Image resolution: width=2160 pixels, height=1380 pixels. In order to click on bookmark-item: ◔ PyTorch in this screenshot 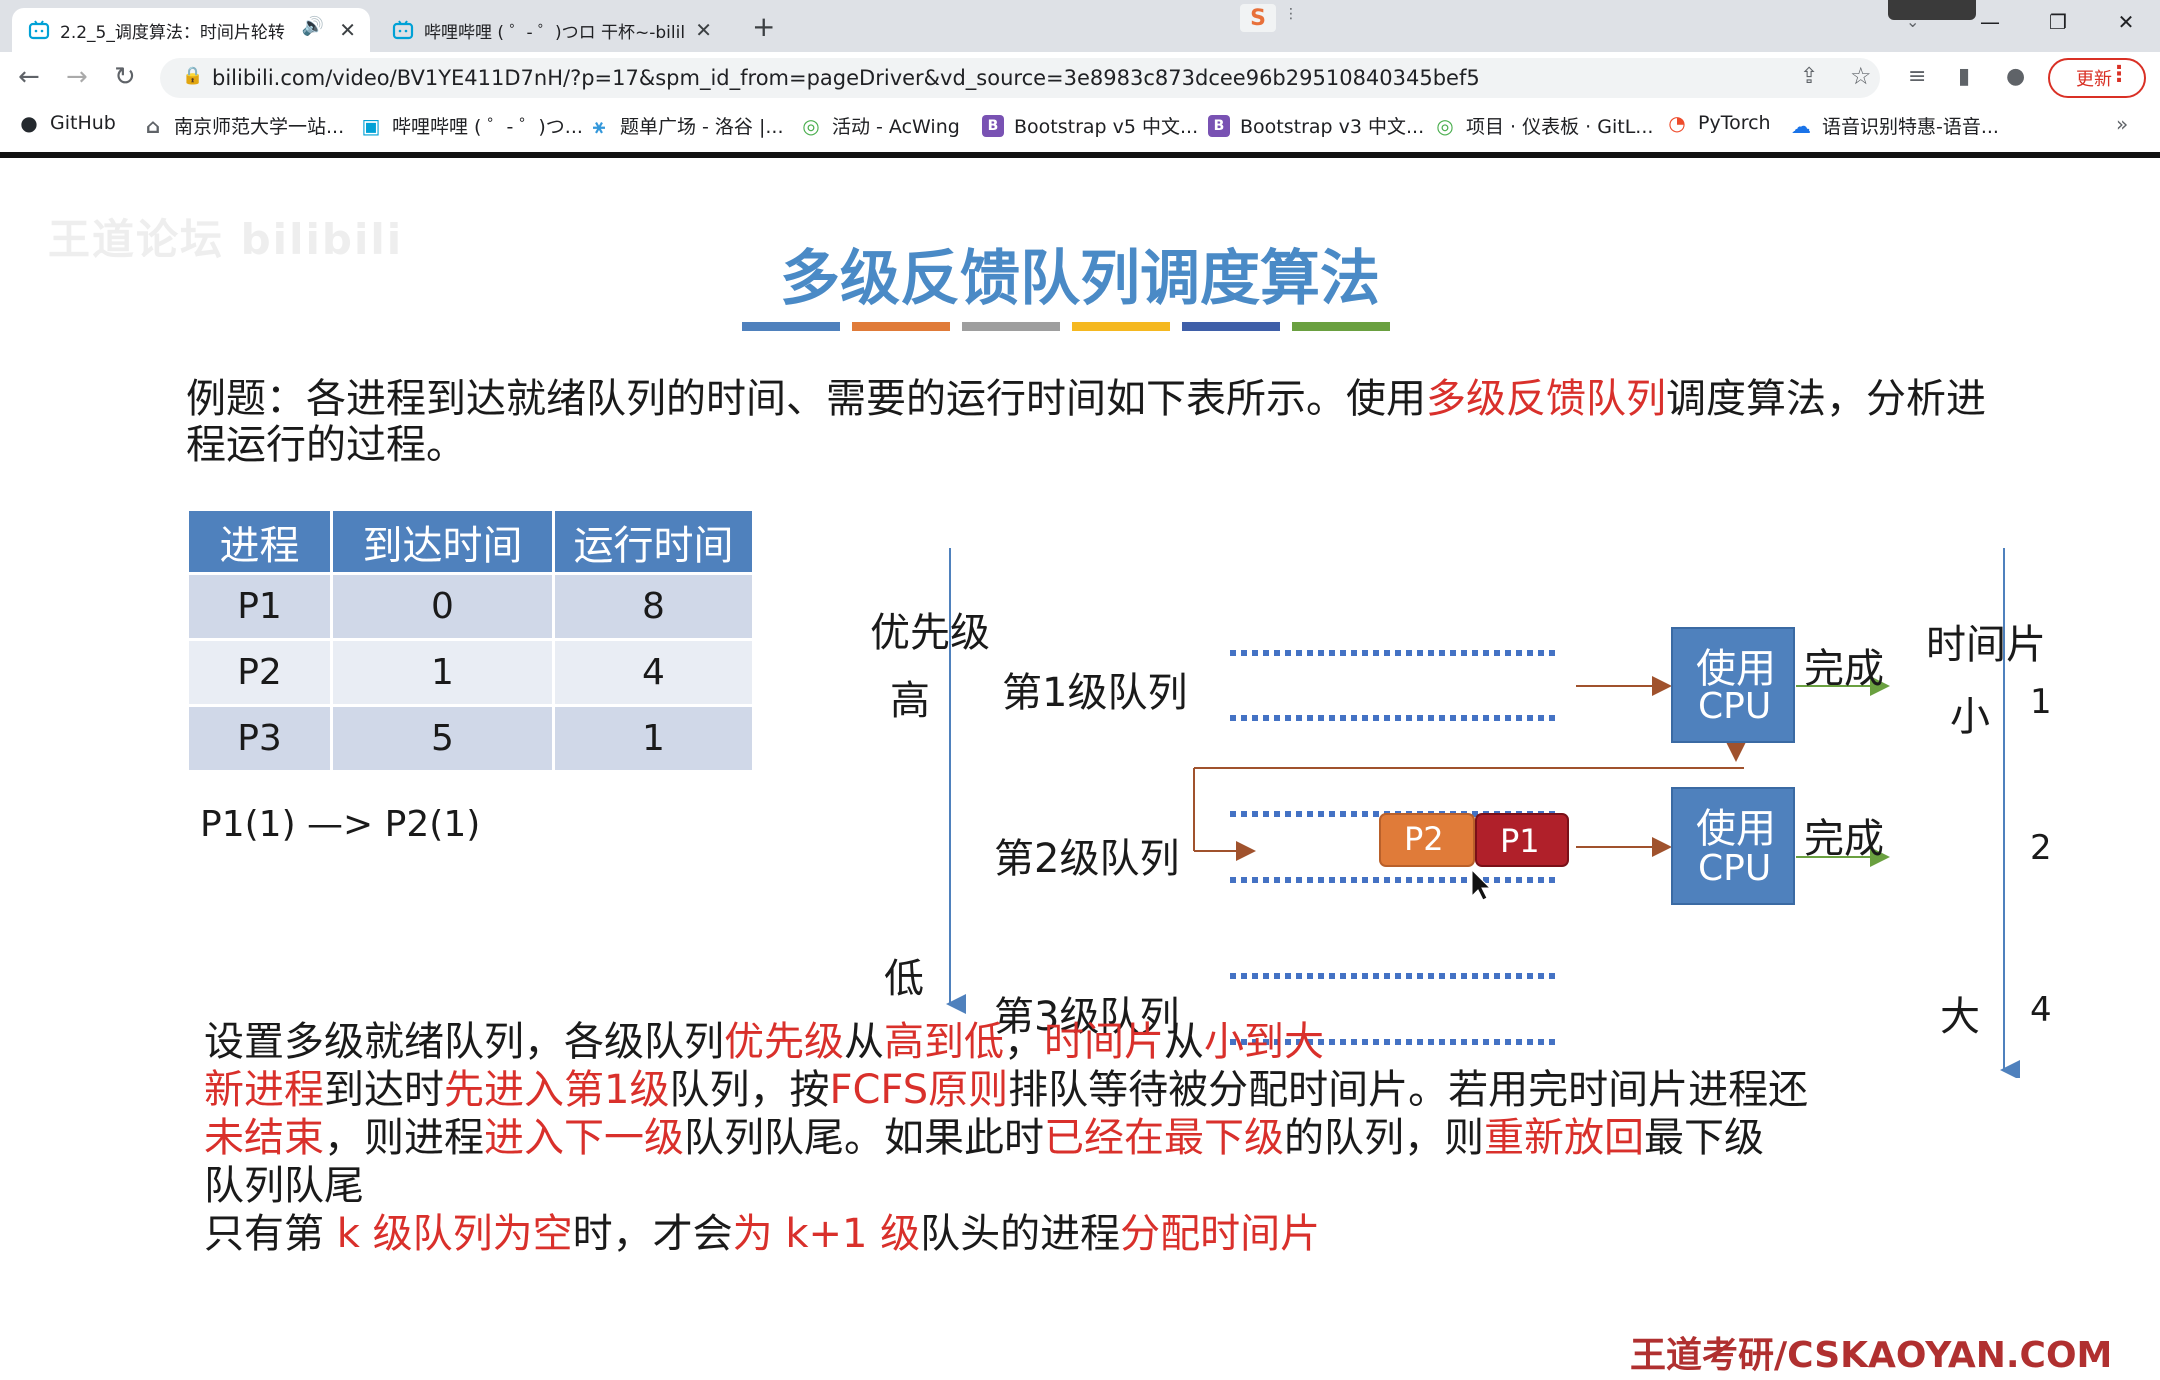, I will do `click(1718, 123)`.